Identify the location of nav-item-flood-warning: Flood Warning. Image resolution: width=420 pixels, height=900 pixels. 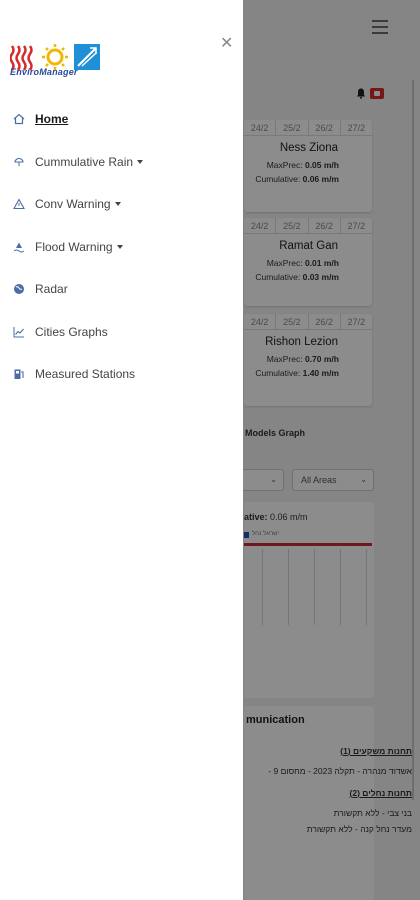
(121, 247).